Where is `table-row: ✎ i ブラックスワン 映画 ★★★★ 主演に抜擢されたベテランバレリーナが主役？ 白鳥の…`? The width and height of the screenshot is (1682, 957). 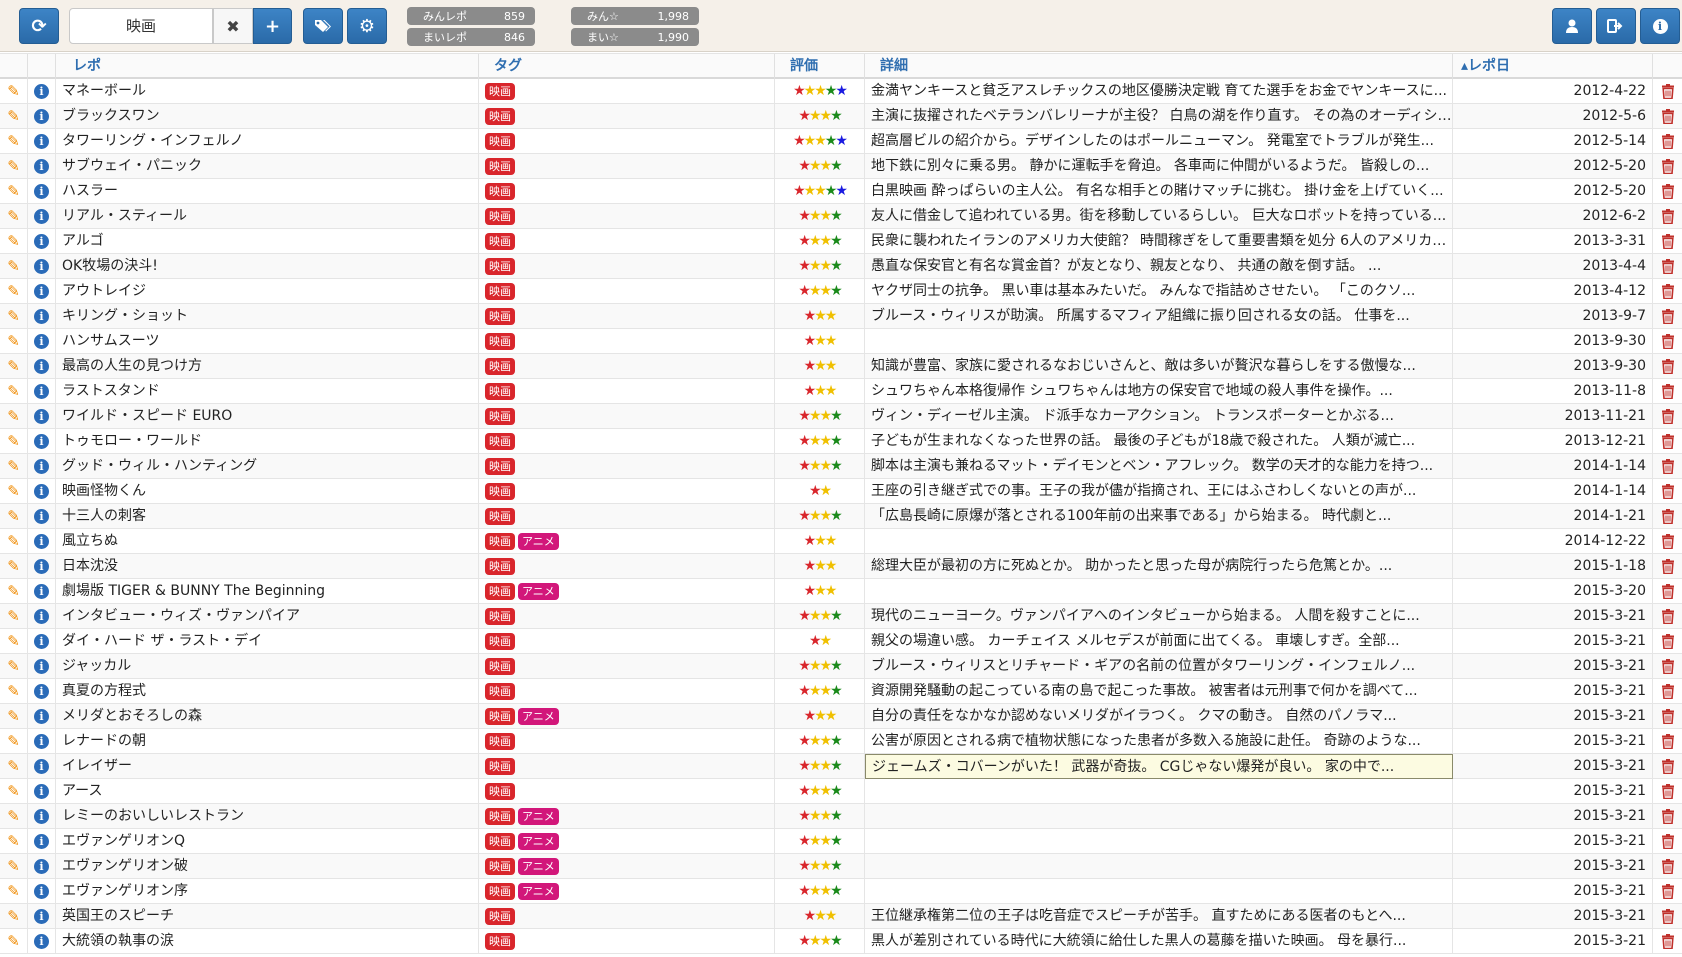 table-row: ✎ i ブラックスワン 映画 ★★★★ 主演に抜擢されたベテランバレリーナが主役？ 白鳥の… is located at coordinates (841, 116).